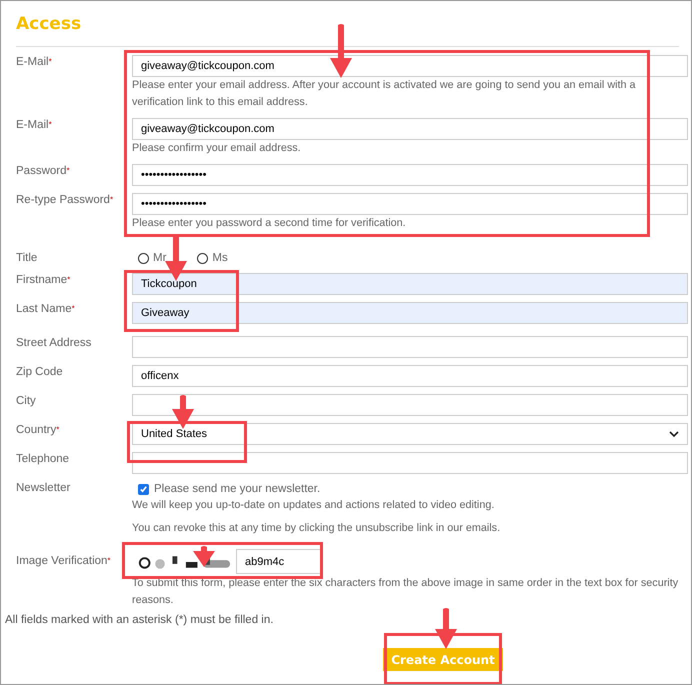 Image resolution: width=692 pixels, height=685 pixels. I want to click on help-text: We will keep you up-to-date on updates and actions related to video editing., so click(314, 505).